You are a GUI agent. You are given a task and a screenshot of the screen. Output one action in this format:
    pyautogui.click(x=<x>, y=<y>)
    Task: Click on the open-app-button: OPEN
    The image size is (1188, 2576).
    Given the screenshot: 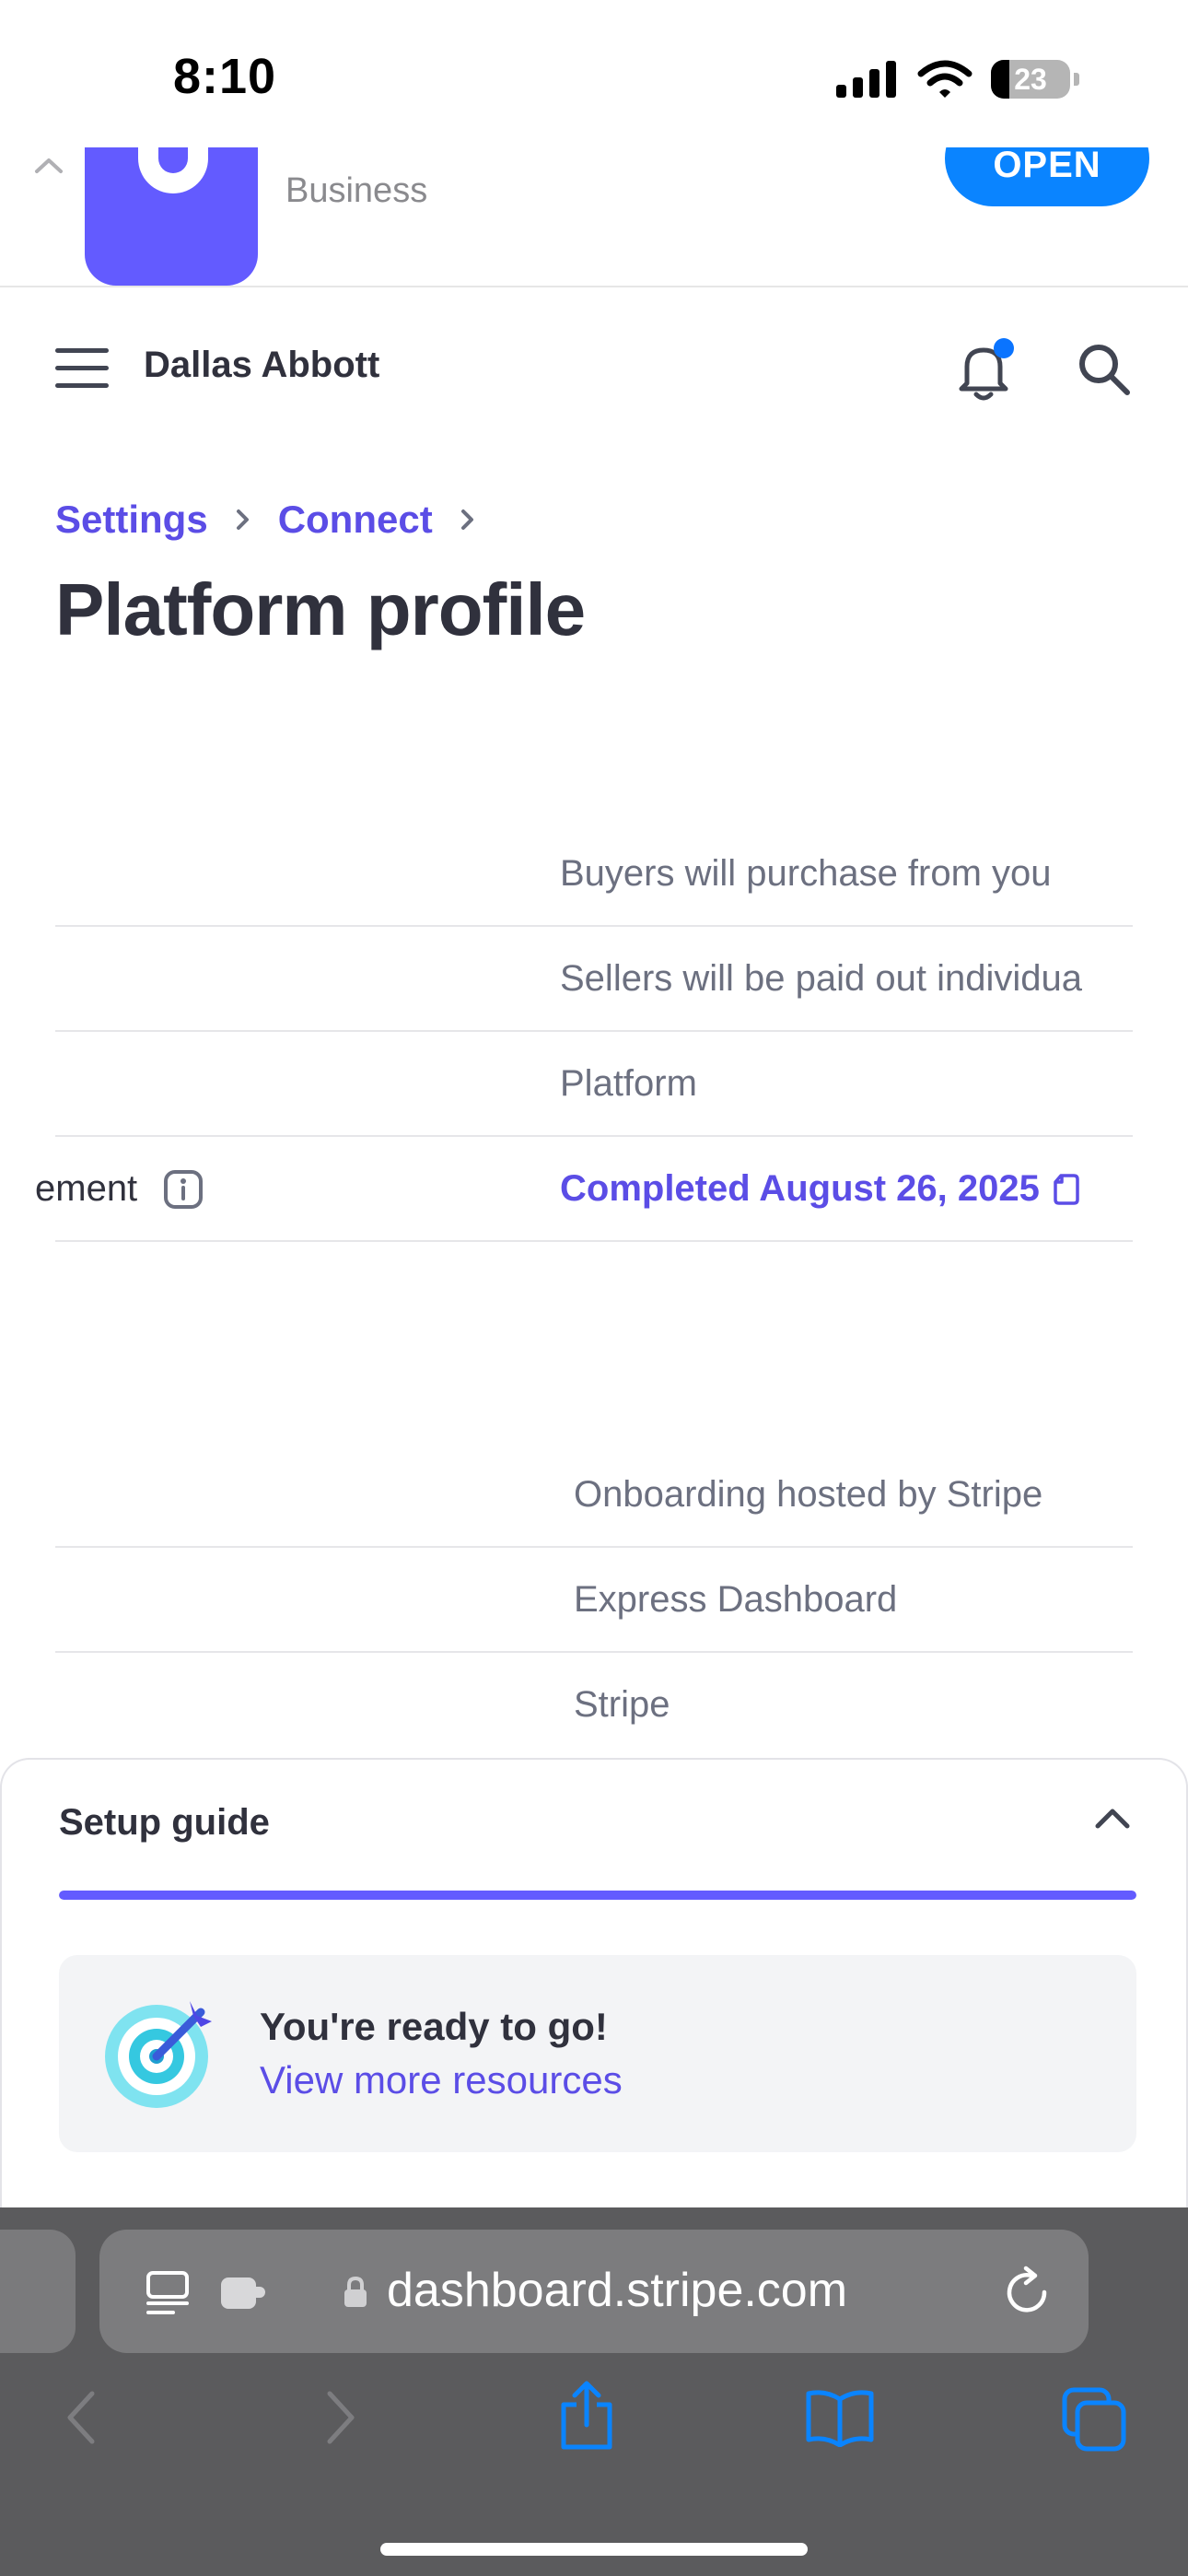 What is the action you would take?
    pyautogui.click(x=1047, y=176)
    